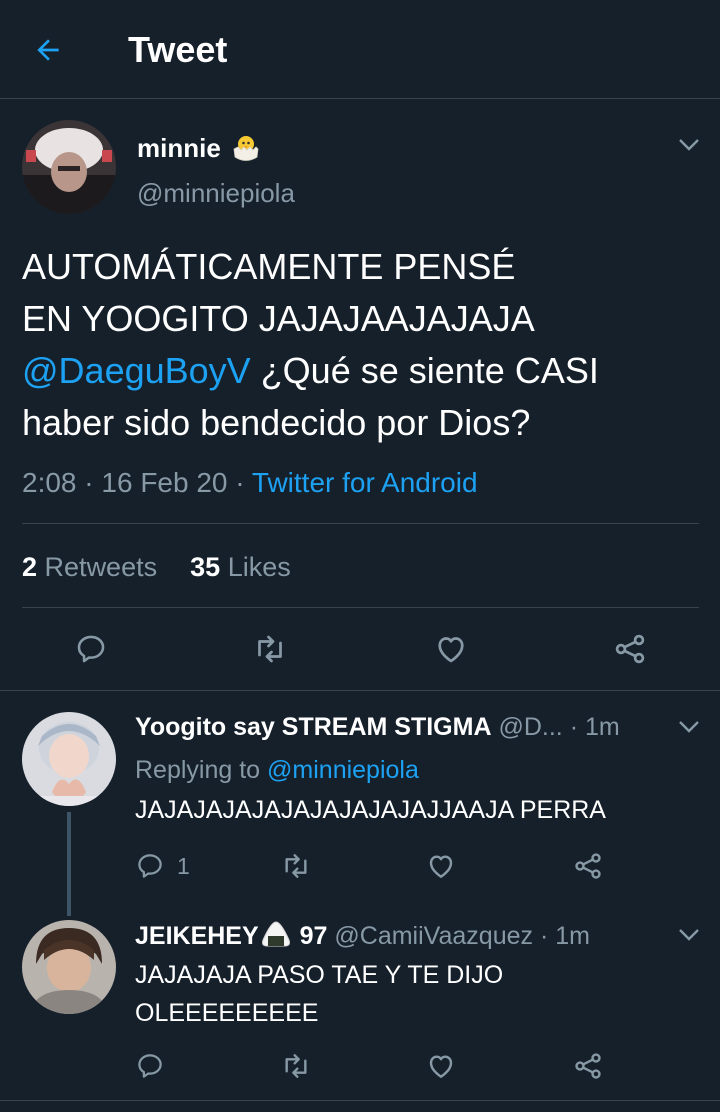 This screenshot has width=720, height=1112. I want to click on tweet-stats: 2 Retweets 35 Likes, so click(156, 567).